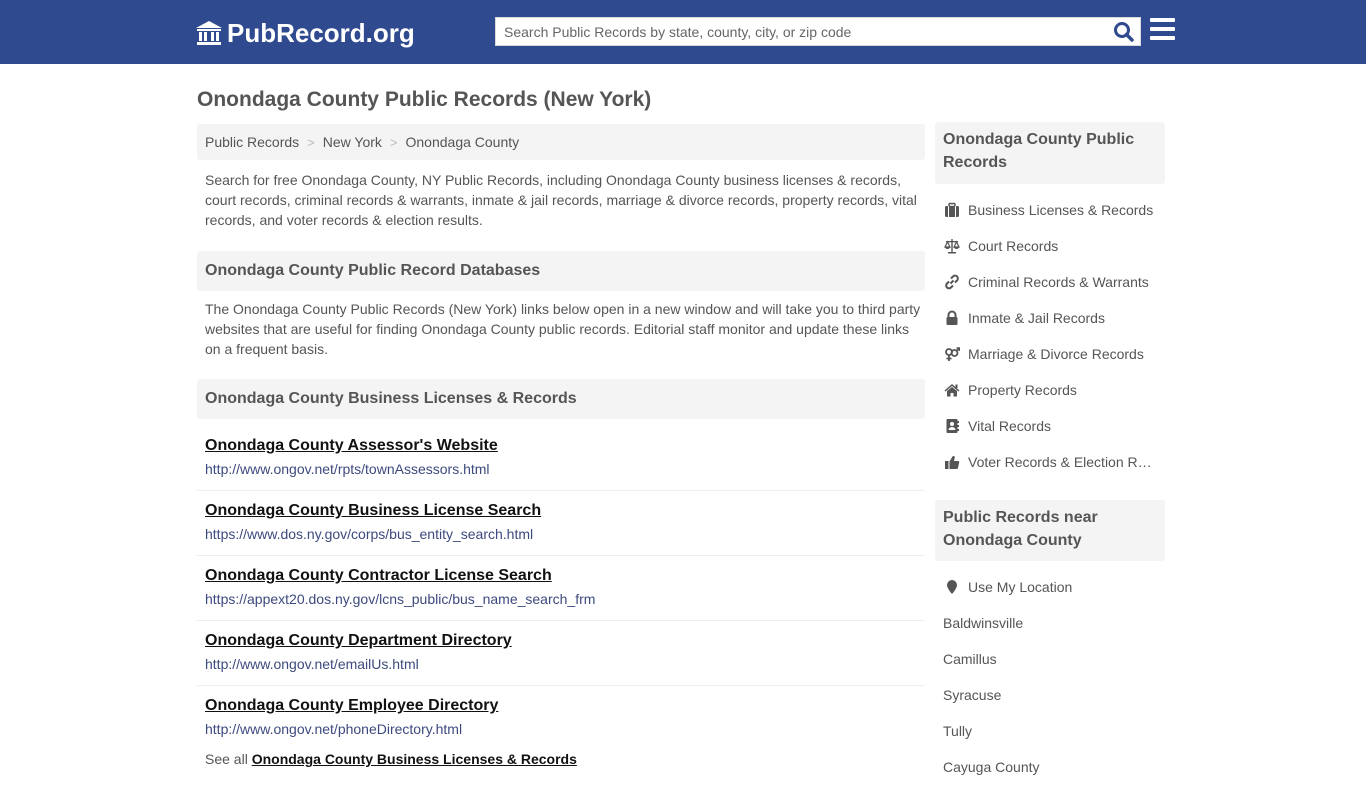  I want to click on use-my-location-link: Use My Location, so click(1054, 587).